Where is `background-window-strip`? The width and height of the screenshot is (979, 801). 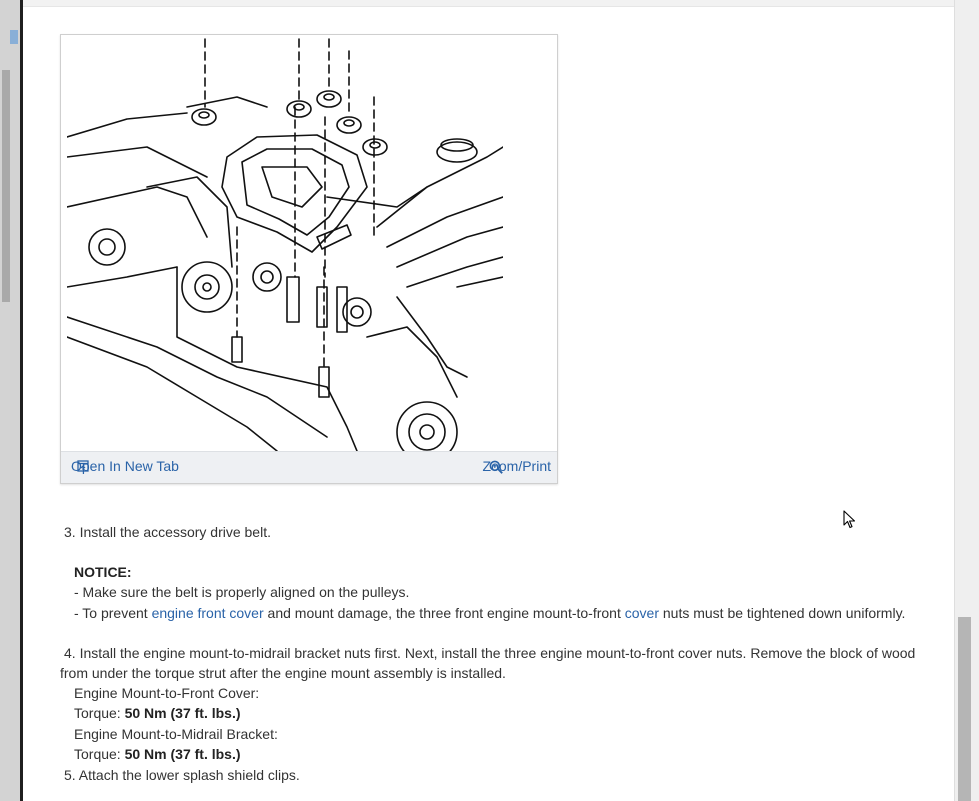
background-window-strip is located at coordinates (10, 400).